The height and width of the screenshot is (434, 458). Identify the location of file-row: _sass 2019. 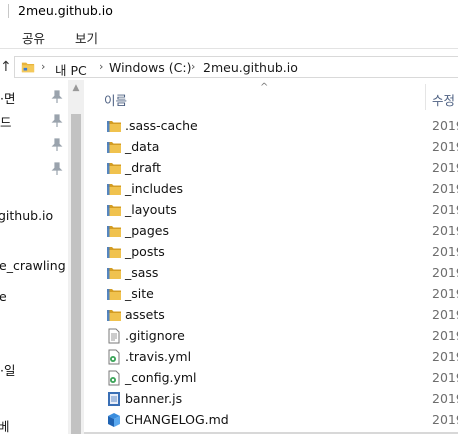
(271, 273).